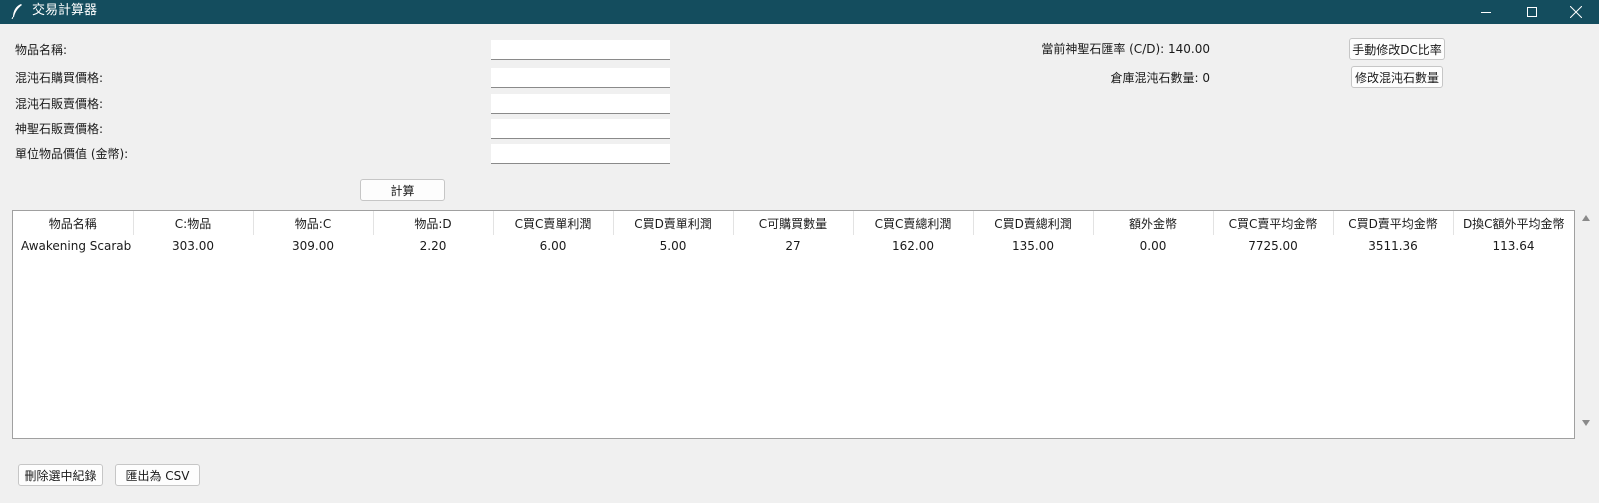 This screenshot has height=503, width=1599. I want to click on feather-icon, so click(16, 11).